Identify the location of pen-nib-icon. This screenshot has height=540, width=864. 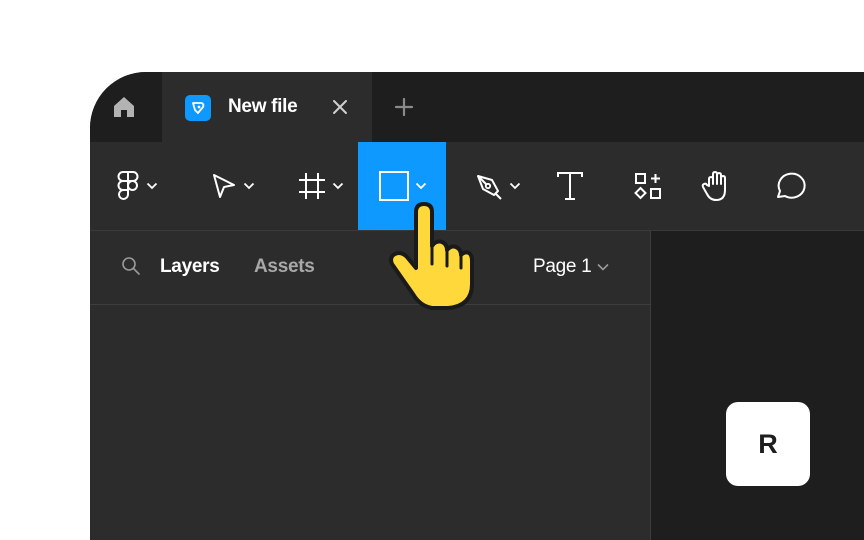
(489, 187).